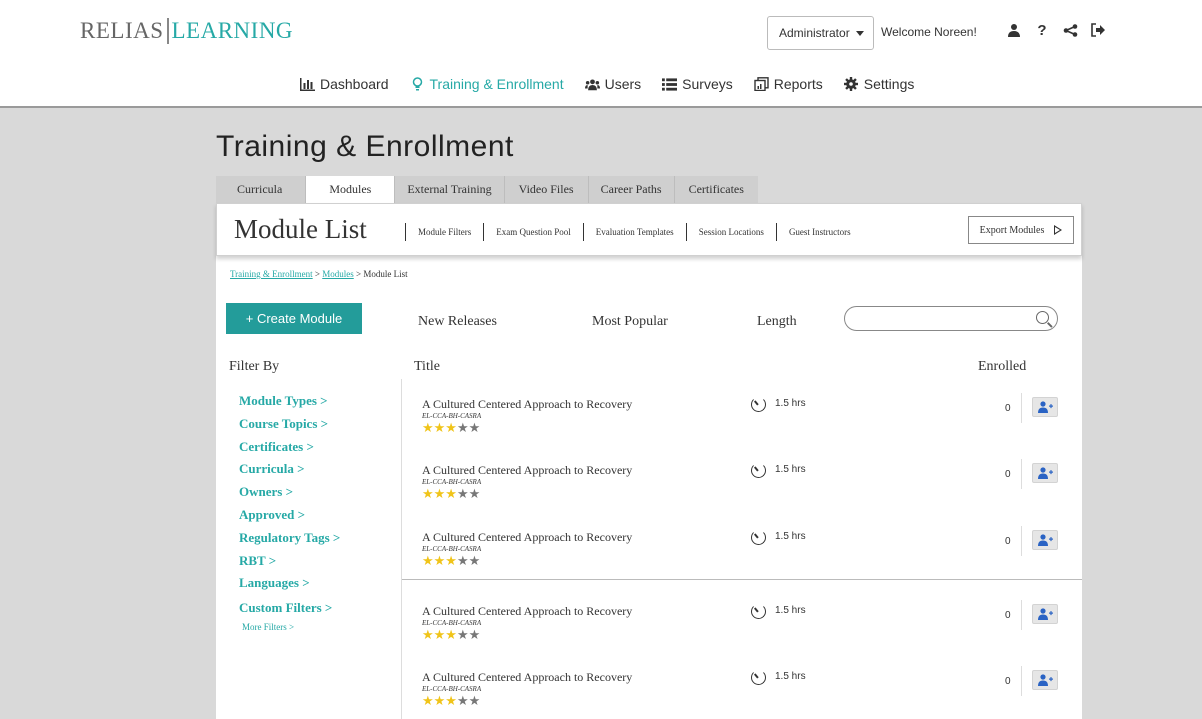 The image size is (1202, 719). Describe the element at coordinates (777, 322) in the screenshot. I see `sort-length: Length` at that location.